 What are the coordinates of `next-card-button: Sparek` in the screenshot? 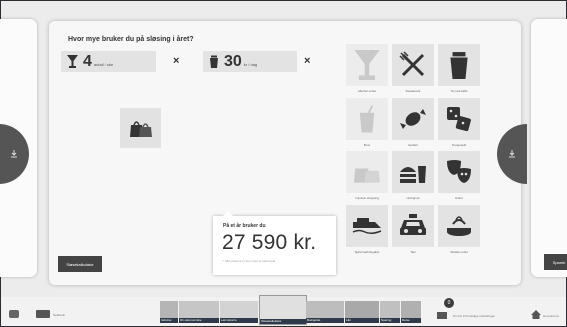 It's located at (555, 262).